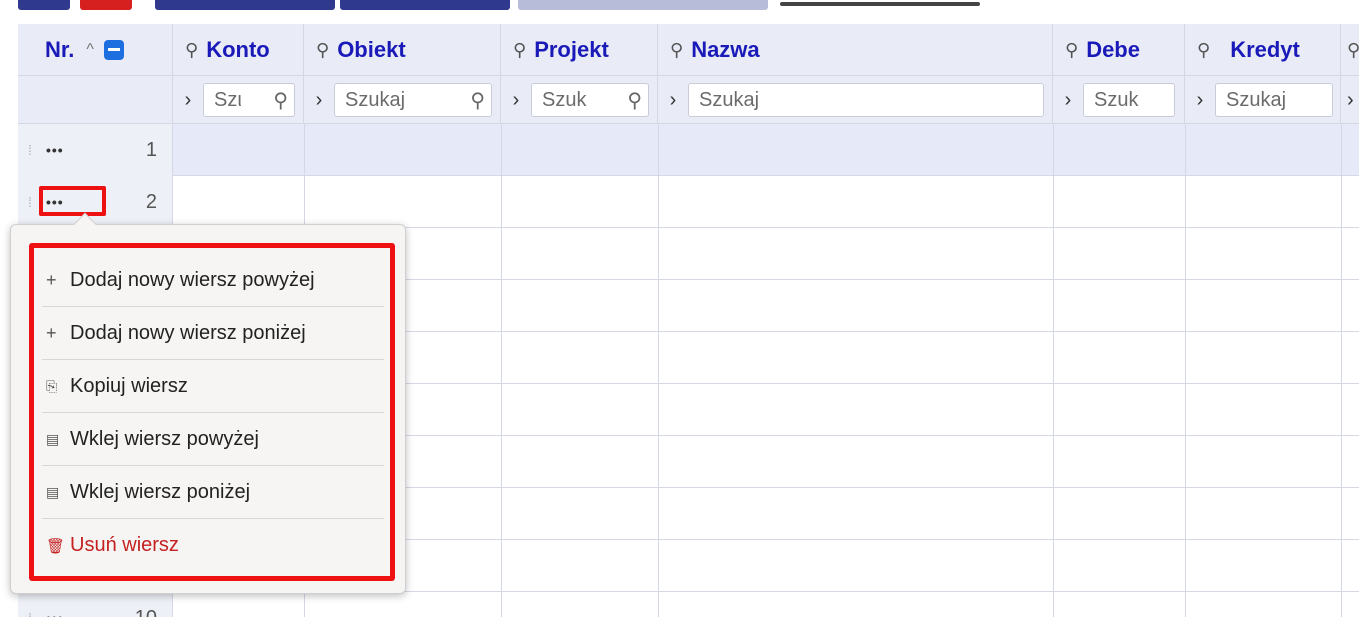  What do you see at coordinates (590, 100) in the screenshot?
I see `search-input-projekt: Szuk ⚲` at bounding box center [590, 100].